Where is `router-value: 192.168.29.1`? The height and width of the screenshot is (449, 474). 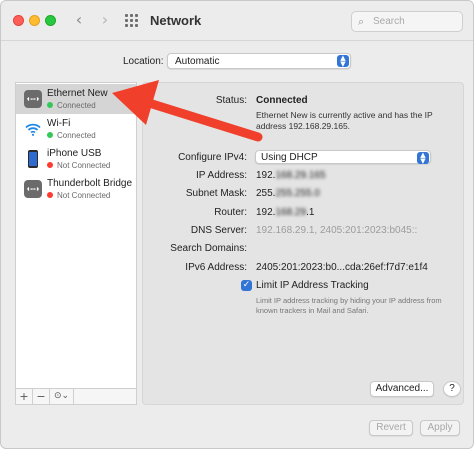 router-value: 192.168.29.1 is located at coordinates (285, 212).